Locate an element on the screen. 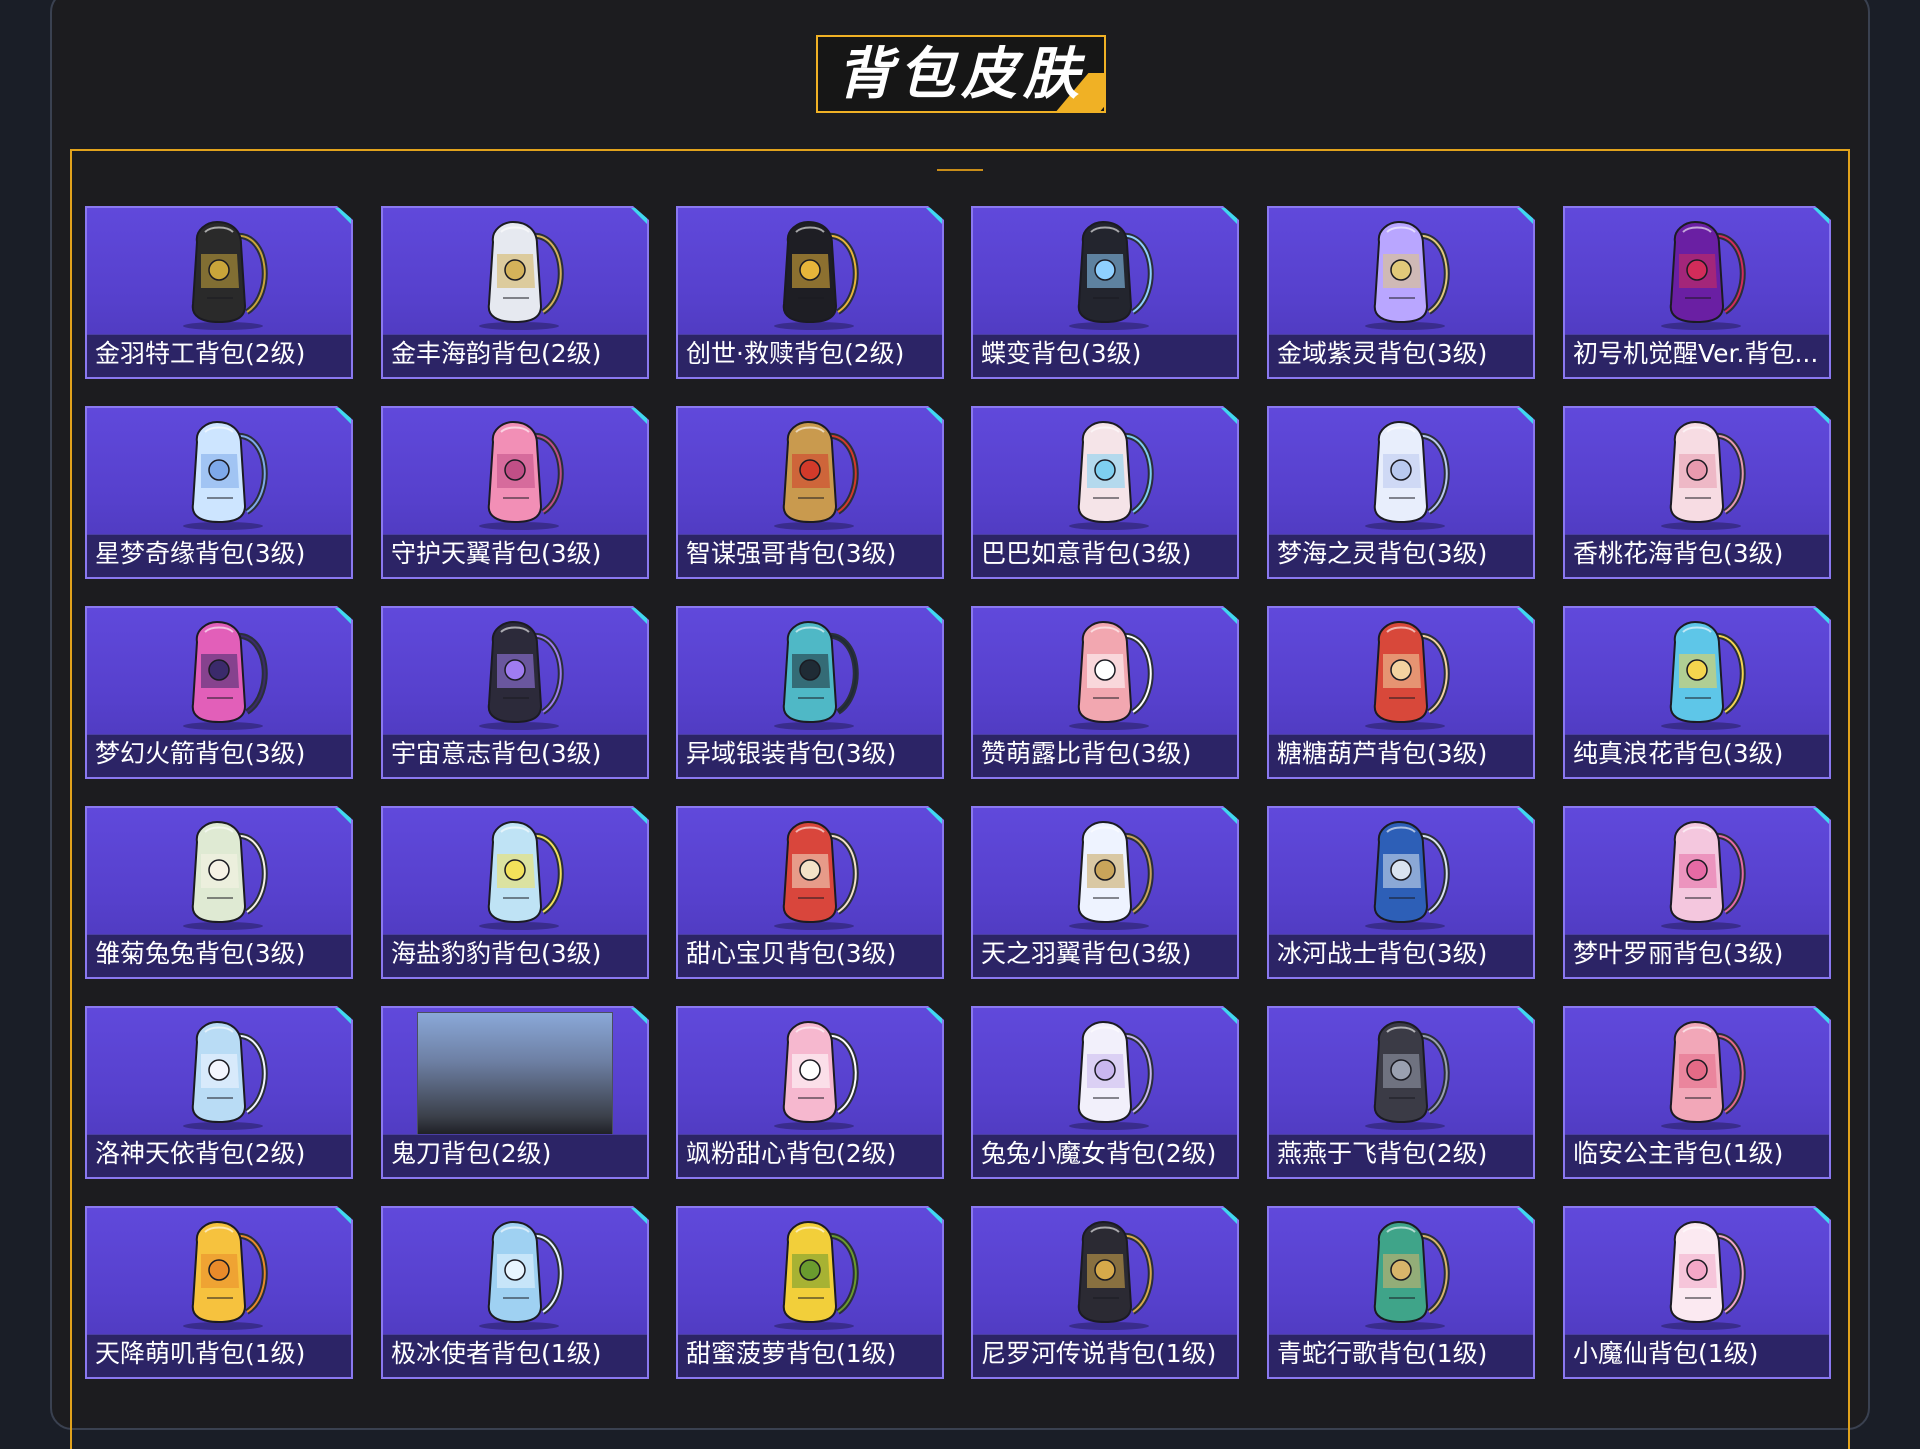 The width and height of the screenshot is (1920, 1449). skin-card: 冰河战士背包(3级) is located at coordinates (1401, 892).